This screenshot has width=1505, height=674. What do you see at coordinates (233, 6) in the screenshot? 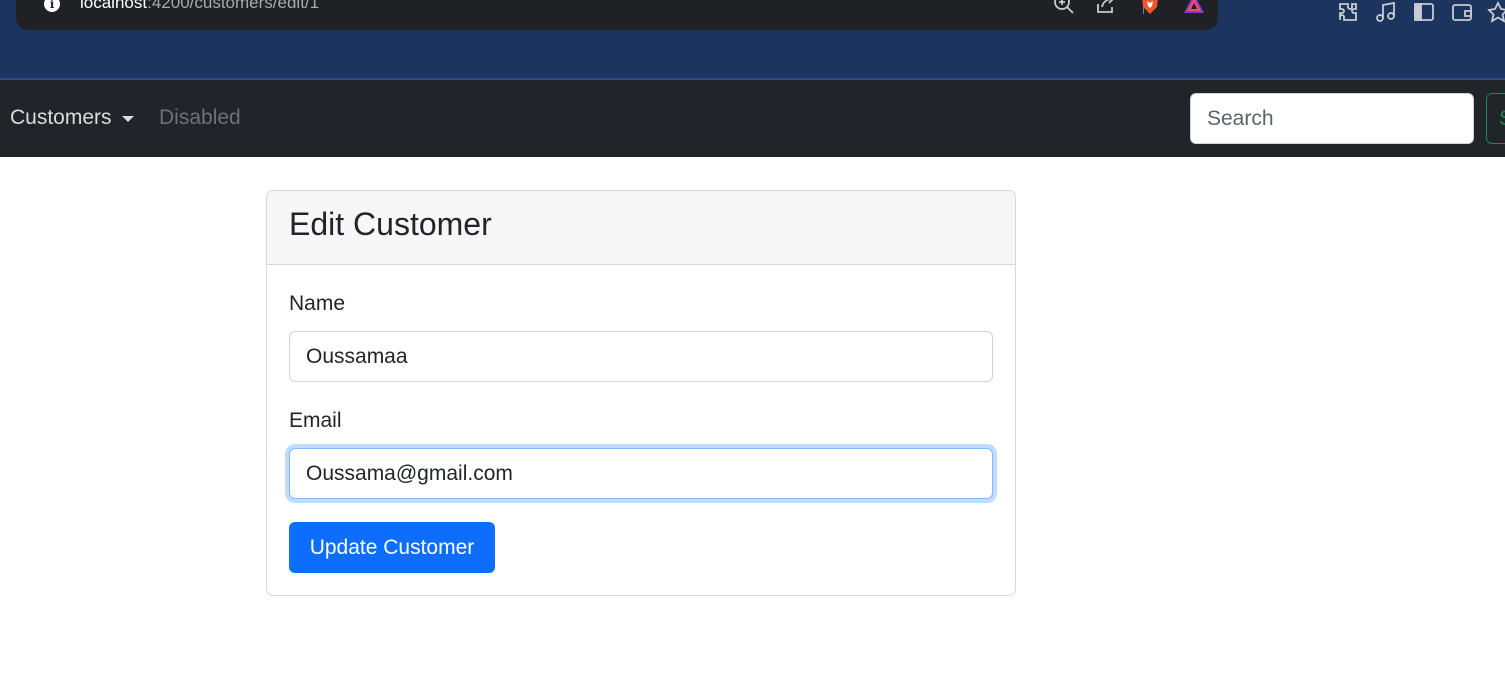
I see `url-path: :4200/customers/edit/1` at bounding box center [233, 6].